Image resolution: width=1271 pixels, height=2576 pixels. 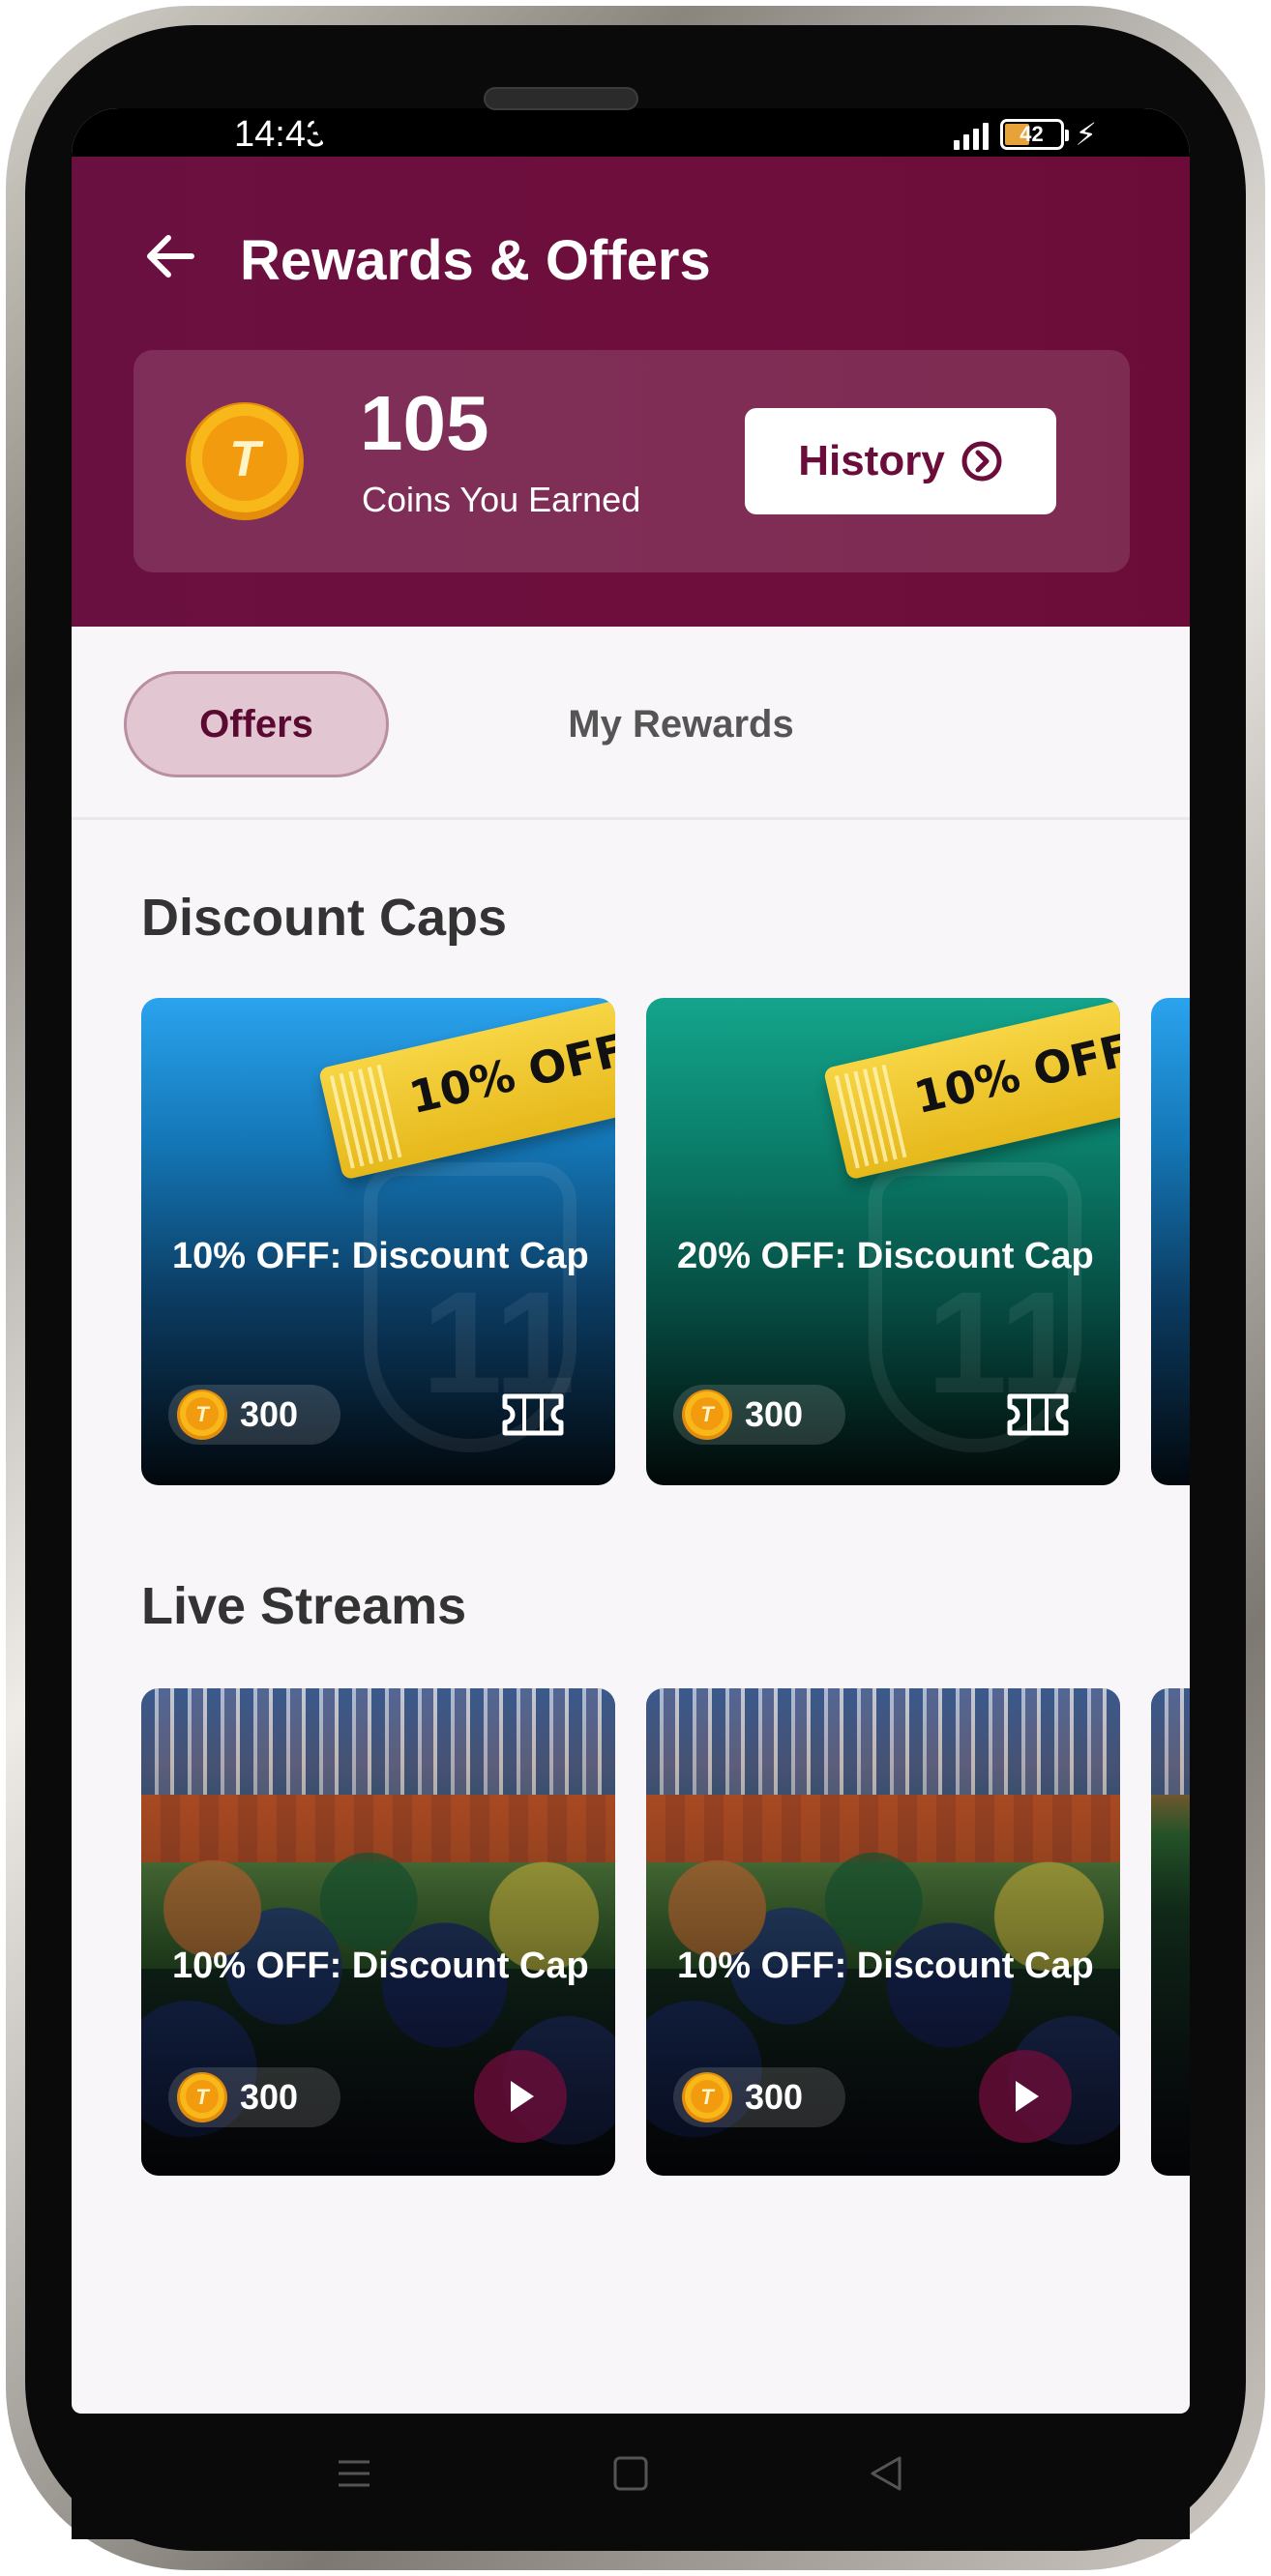 I want to click on battery-level: 42, so click(x=1032, y=134).